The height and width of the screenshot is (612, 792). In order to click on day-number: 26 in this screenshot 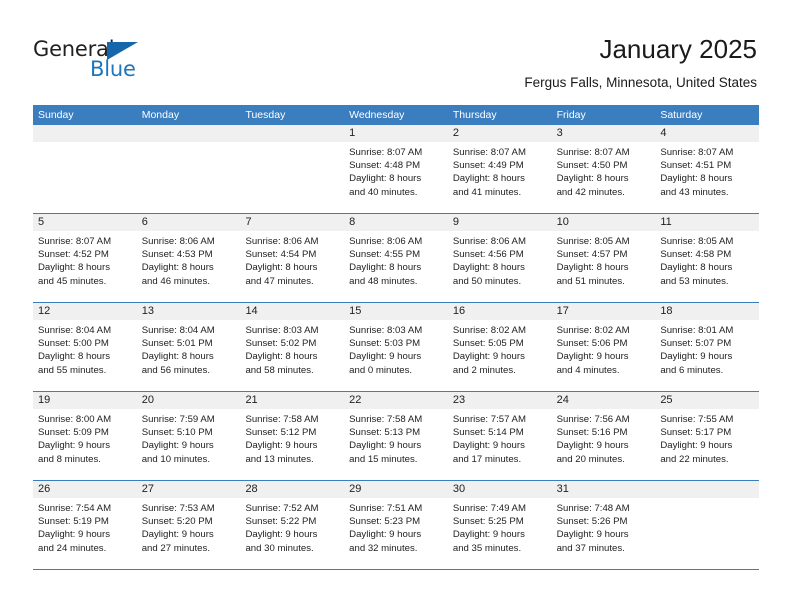, I will do `click(85, 489)`.